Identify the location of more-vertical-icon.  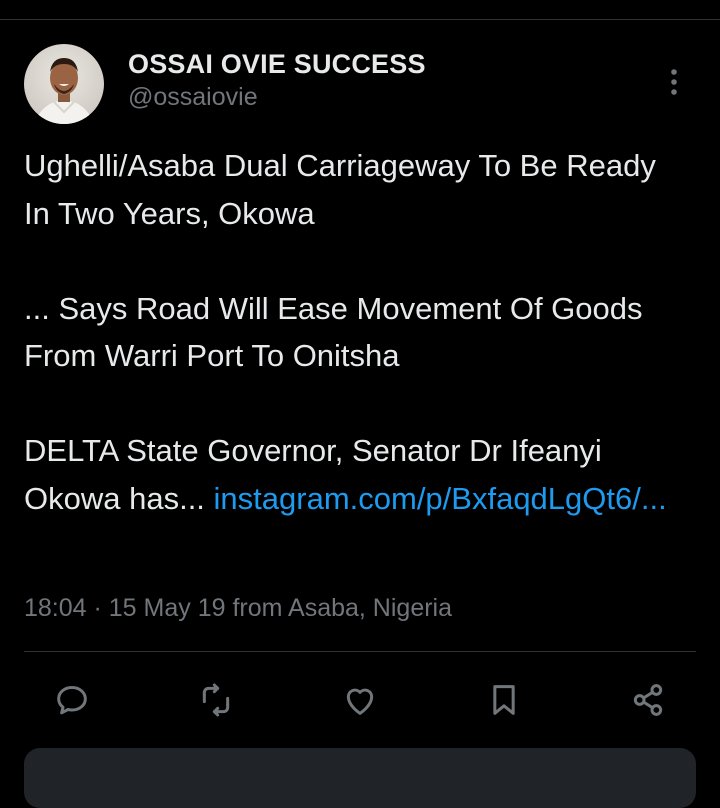
(674, 82).